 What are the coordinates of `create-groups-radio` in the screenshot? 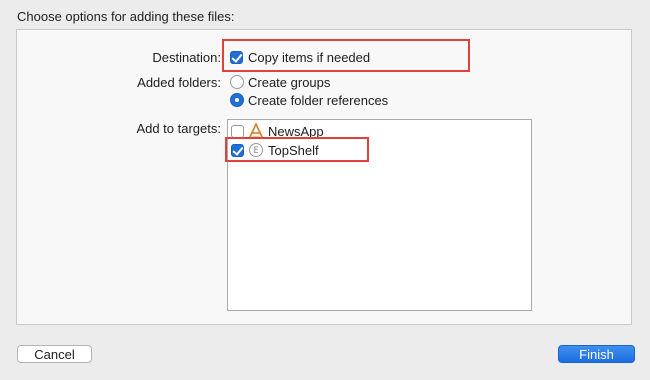 It's located at (237, 82).